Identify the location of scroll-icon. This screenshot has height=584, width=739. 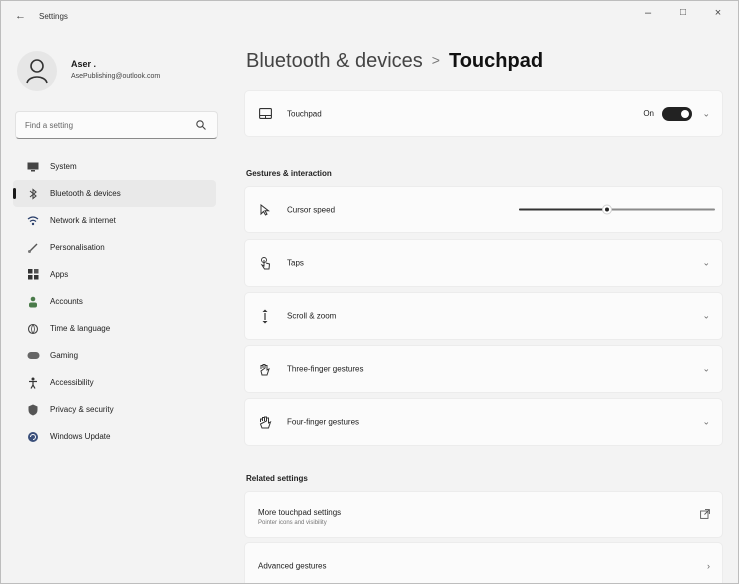
(265, 316).